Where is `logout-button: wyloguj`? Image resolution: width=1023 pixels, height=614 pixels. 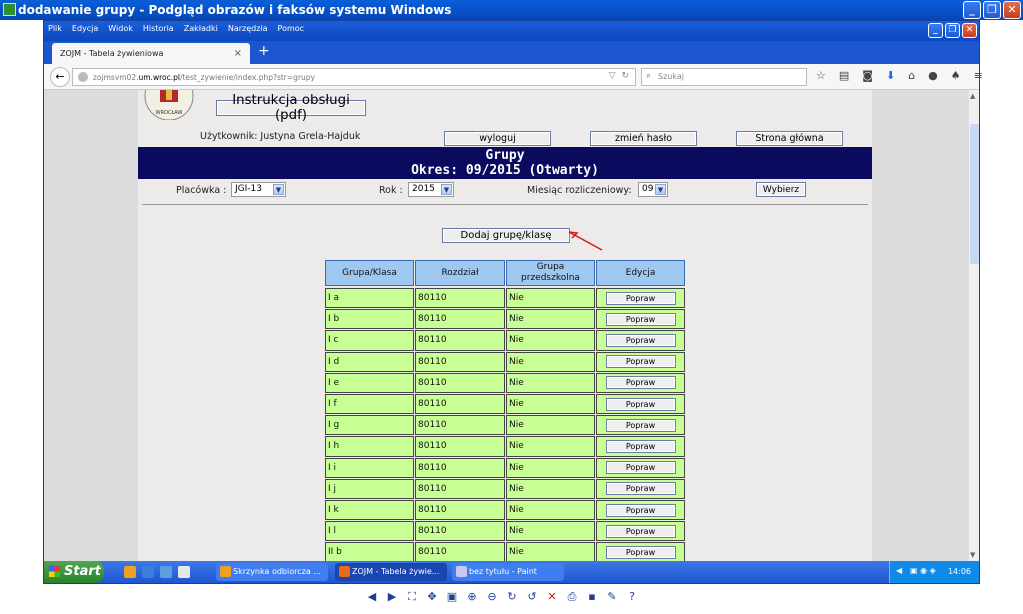 logout-button: wyloguj is located at coordinates (497, 138).